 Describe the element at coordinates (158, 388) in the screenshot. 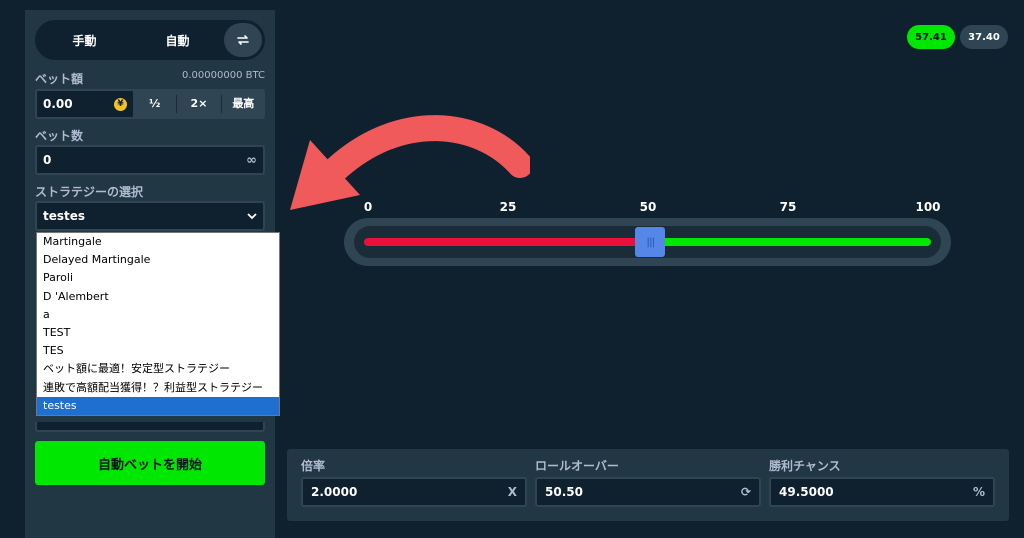

I see `strategy-option: 連敗で高額配当獲得！？利益型ストラテジー` at that location.